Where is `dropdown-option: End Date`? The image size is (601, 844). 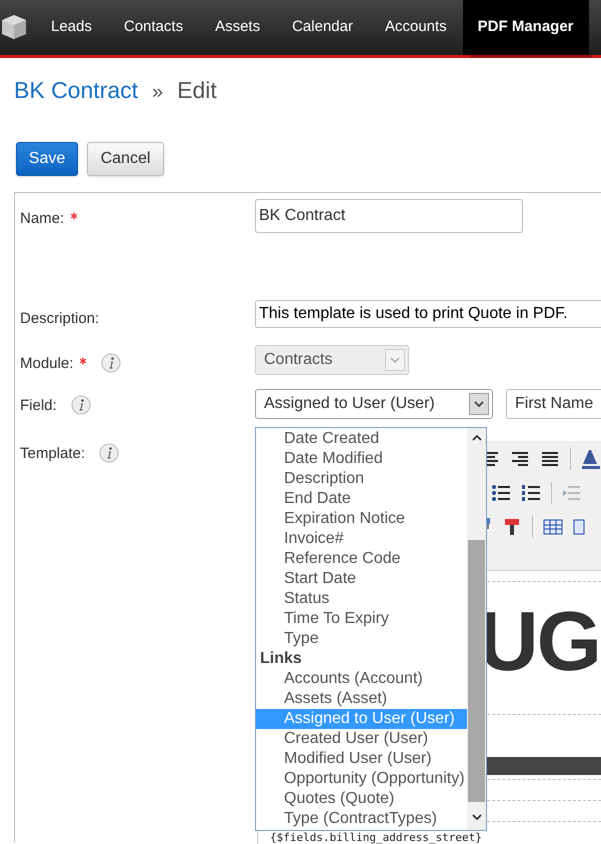 dropdown-option: End Date is located at coordinates (361, 498).